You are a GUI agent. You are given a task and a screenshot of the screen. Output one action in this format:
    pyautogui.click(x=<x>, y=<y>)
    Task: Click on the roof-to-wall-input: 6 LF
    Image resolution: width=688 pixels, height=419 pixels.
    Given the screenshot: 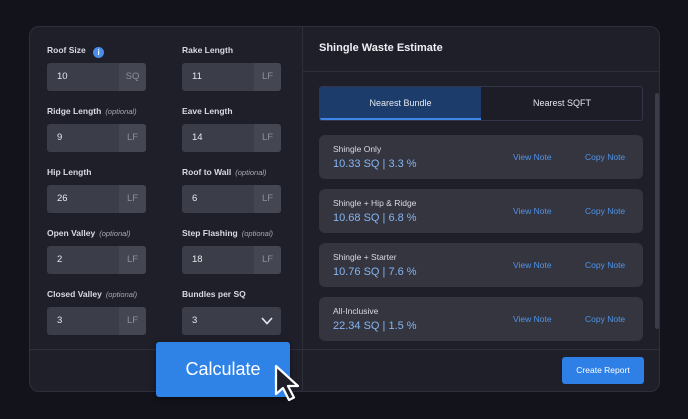 What is the action you would take?
    pyautogui.click(x=231, y=199)
    